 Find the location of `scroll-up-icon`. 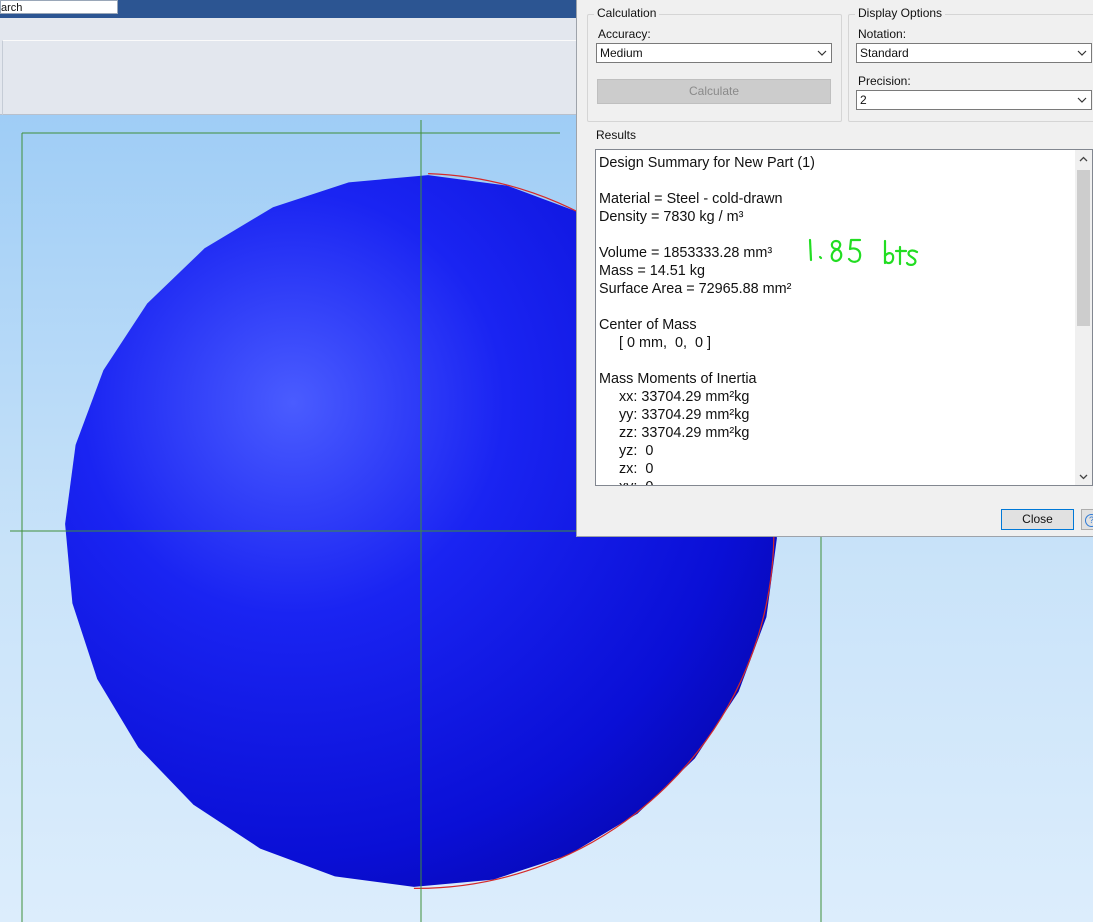

scroll-up-icon is located at coordinates (1083, 158).